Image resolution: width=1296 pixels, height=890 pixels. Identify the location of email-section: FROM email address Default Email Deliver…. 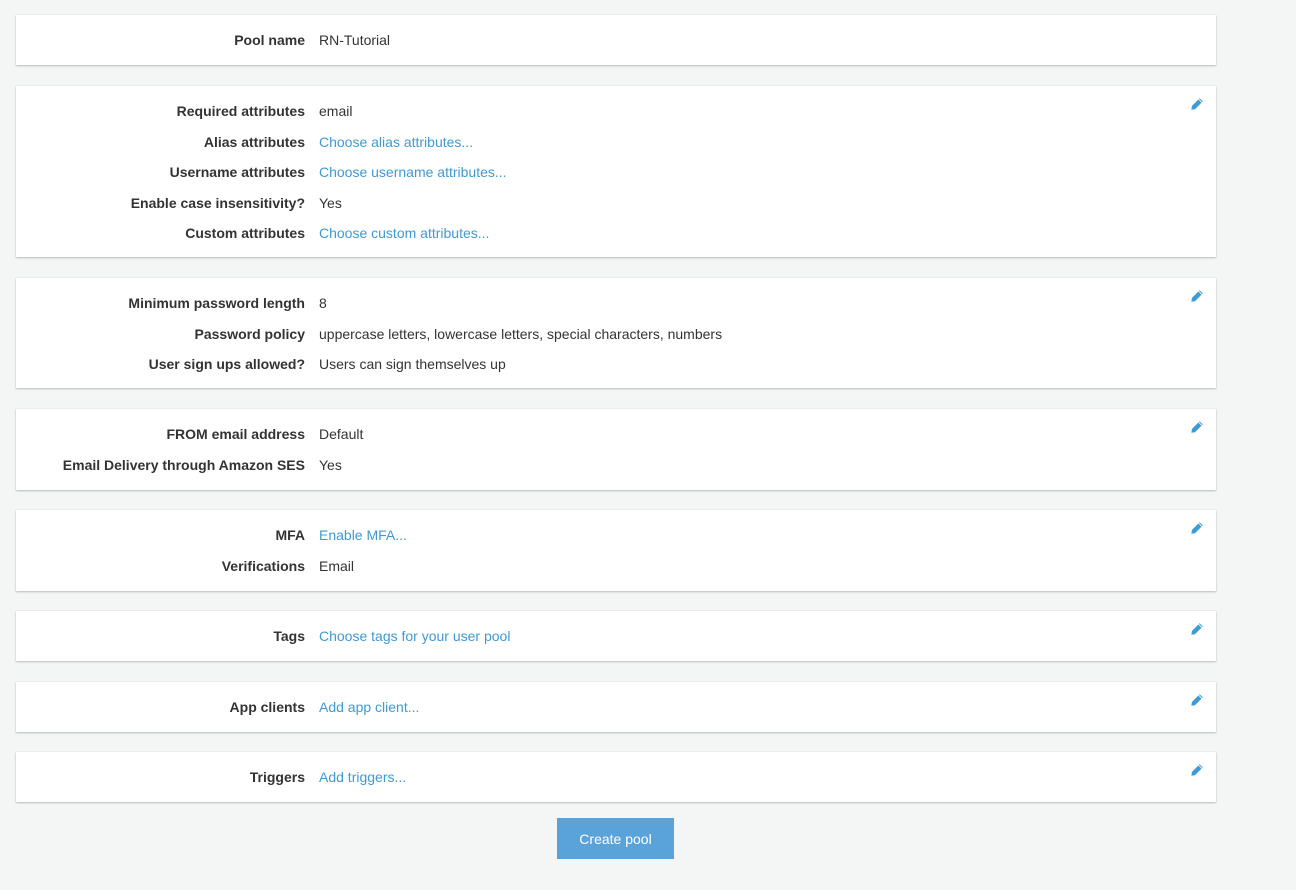
(616, 449).